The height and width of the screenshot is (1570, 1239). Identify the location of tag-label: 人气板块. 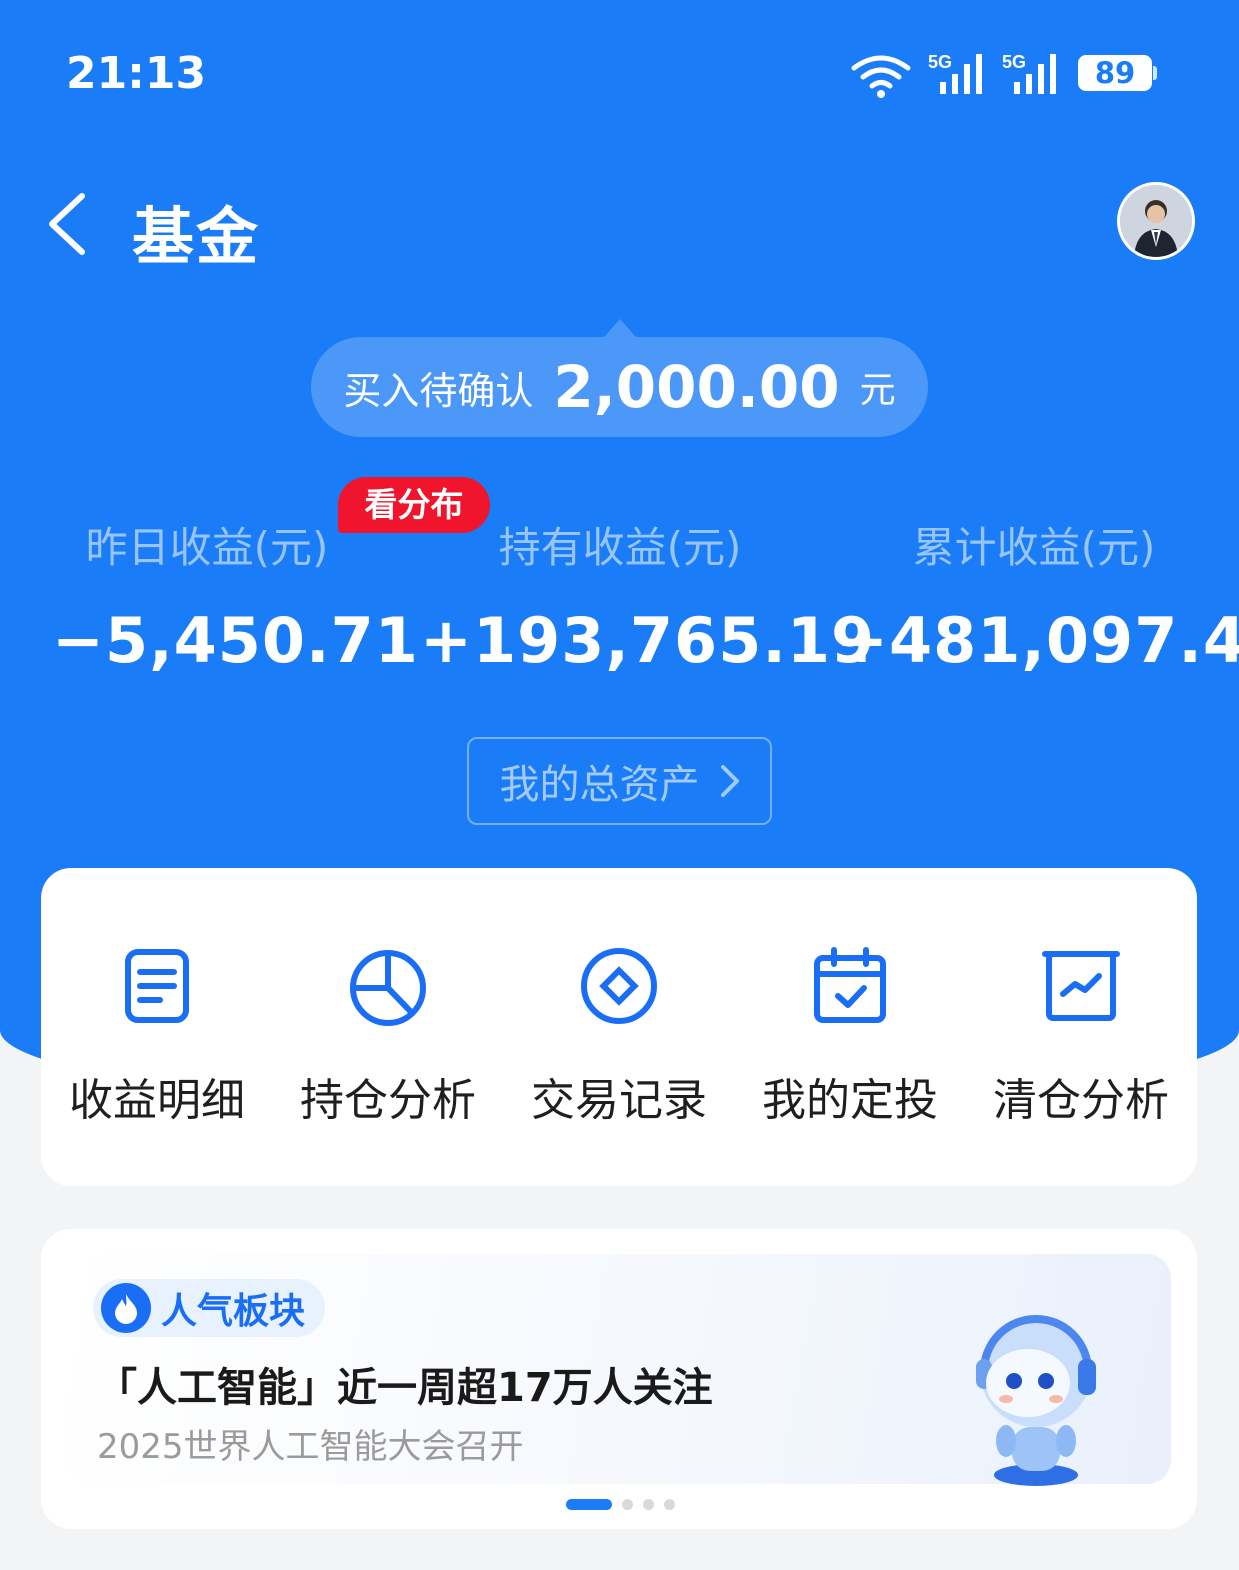
(233, 1311).